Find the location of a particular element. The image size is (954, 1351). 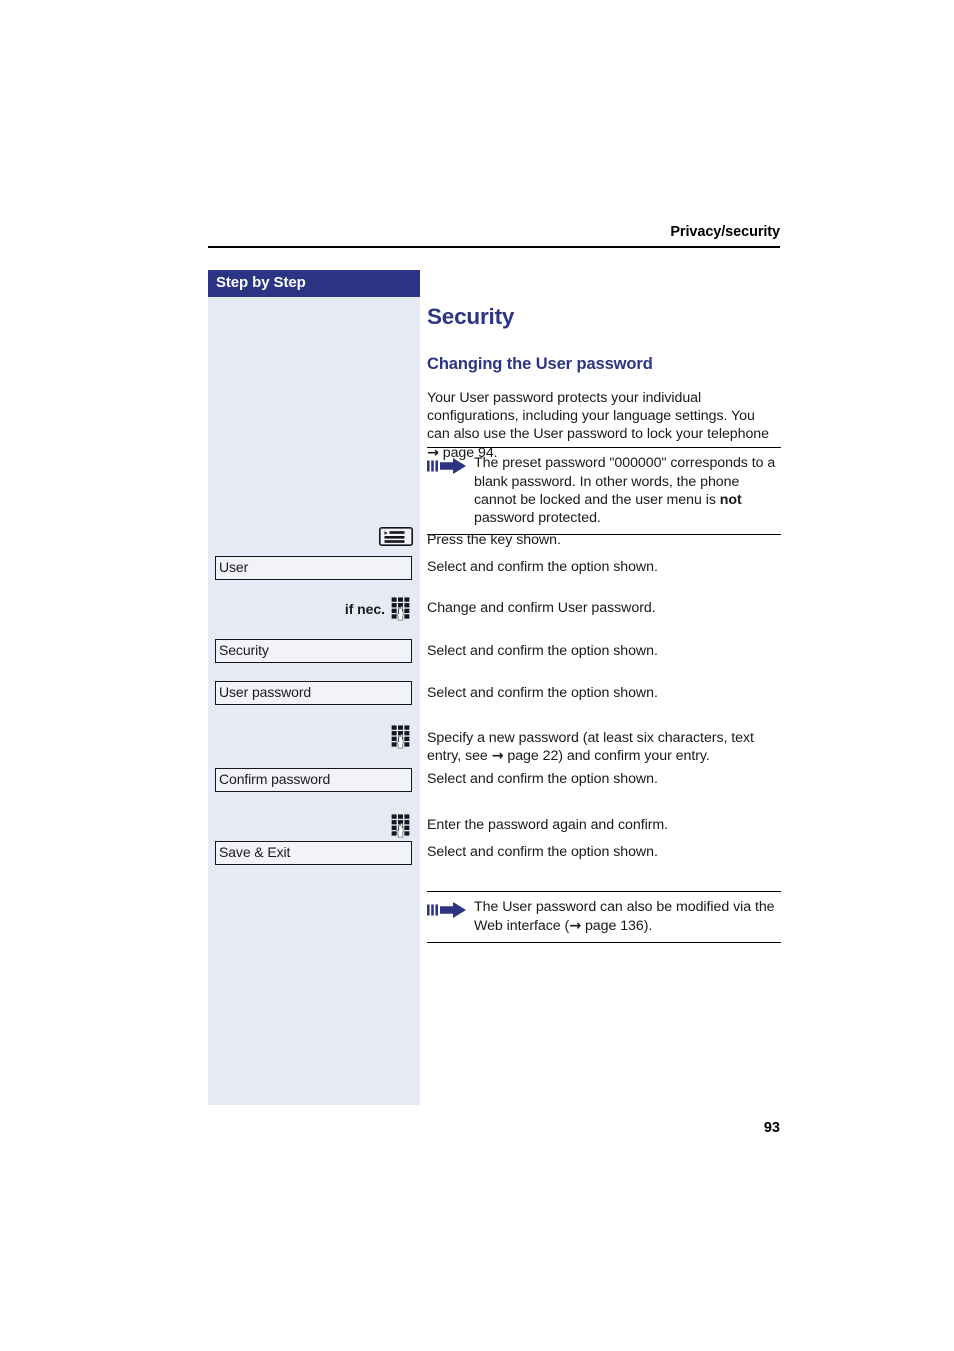

emphasis: not is located at coordinates (730, 499).